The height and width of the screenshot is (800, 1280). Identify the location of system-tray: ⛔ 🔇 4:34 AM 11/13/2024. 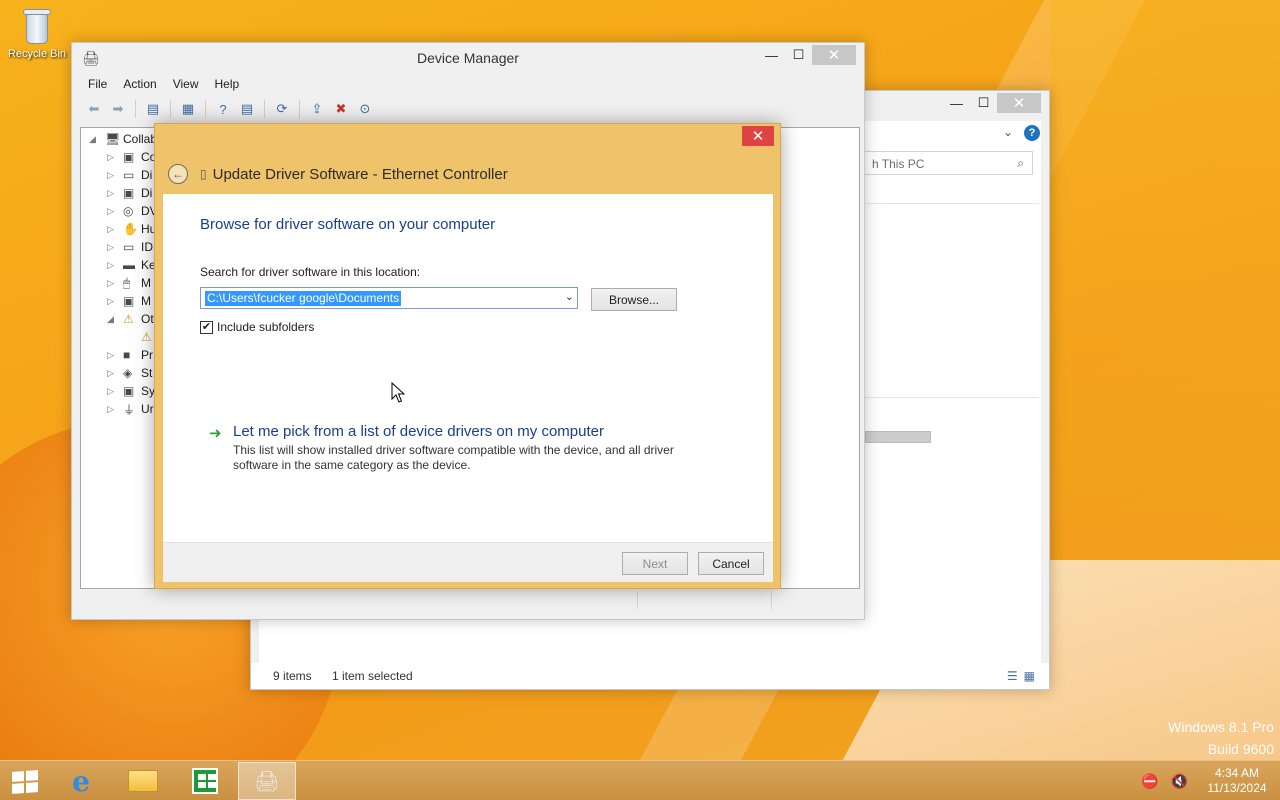
(1207, 780).